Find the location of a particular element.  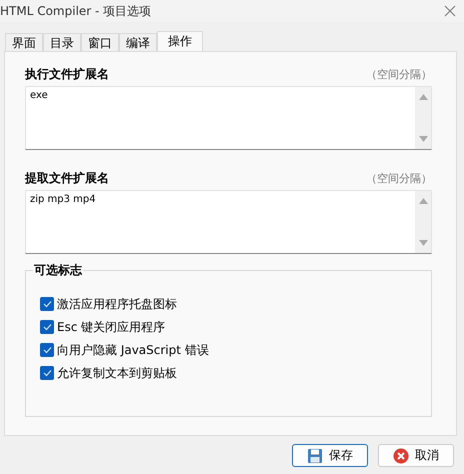

checkbox-label: Esc 键关闭应用程序 is located at coordinates (111, 327).